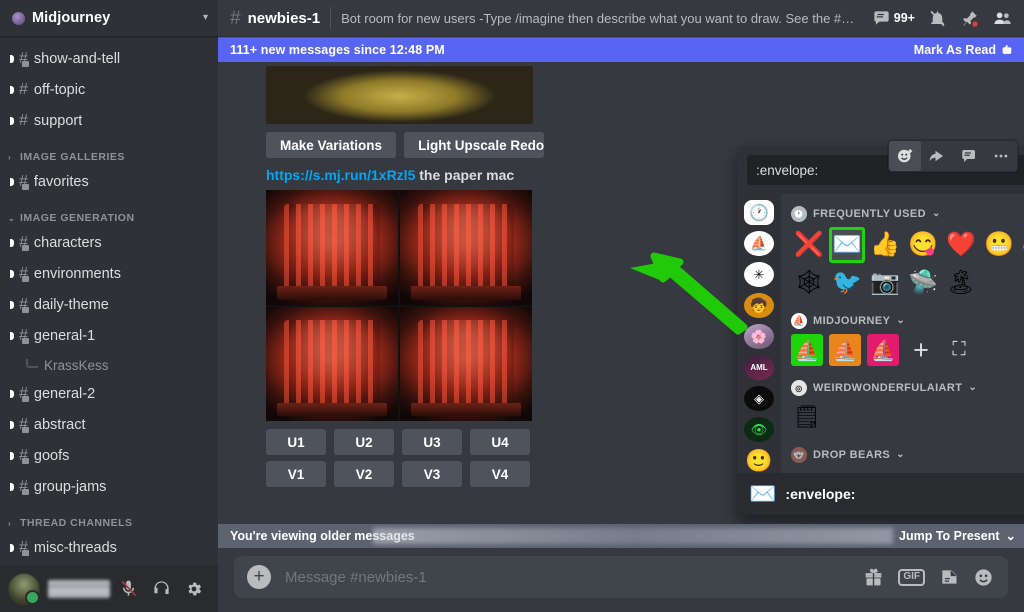 This screenshot has height=612, width=1024. What do you see at coordinates (574, 577) in the screenshot?
I see `message-input: Message #newbies-1` at bounding box center [574, 577].